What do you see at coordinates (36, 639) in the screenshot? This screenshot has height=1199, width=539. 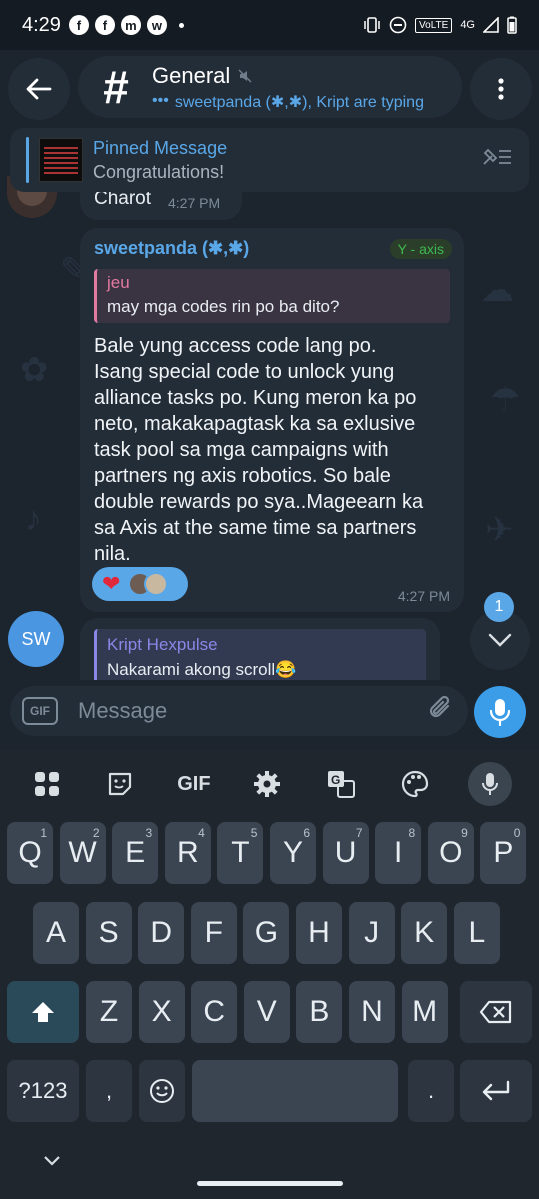 I see `avatar: SW` at bounding box center [36, 639].